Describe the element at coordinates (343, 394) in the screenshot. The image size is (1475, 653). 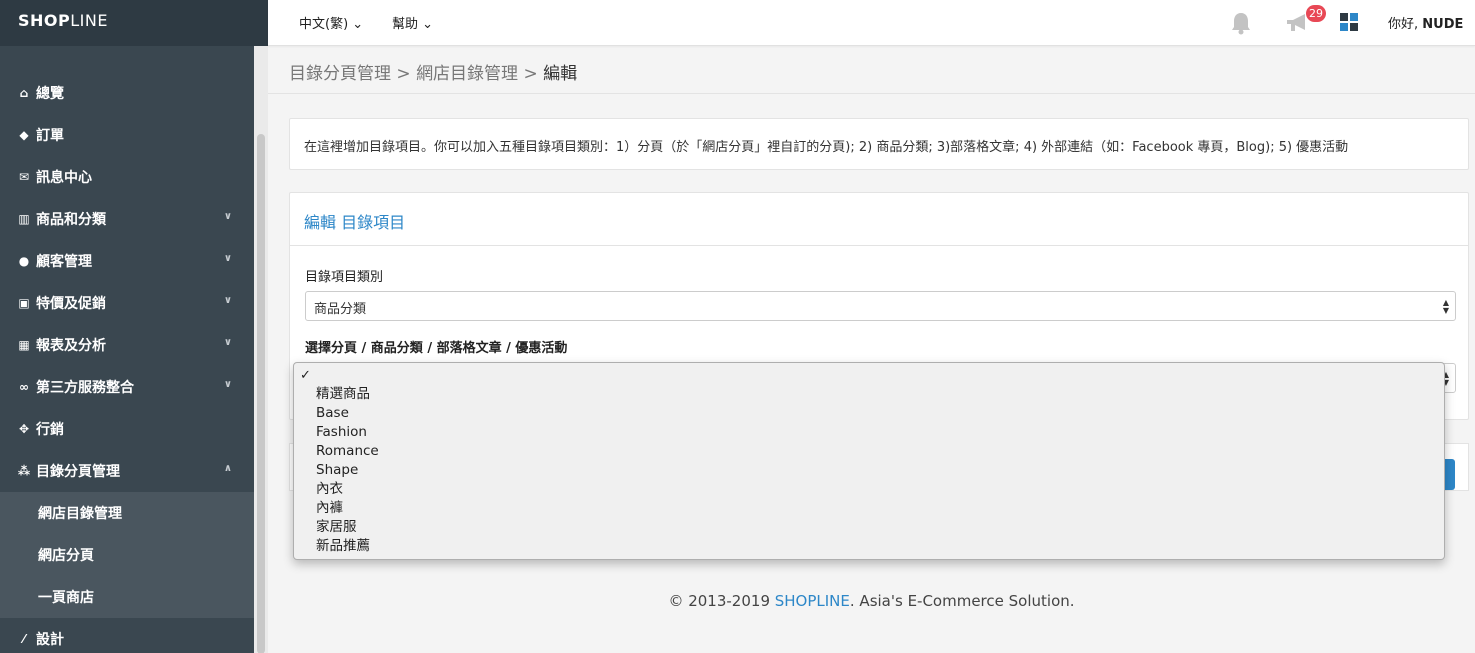
I see `option-label: 精選商品` at that location.